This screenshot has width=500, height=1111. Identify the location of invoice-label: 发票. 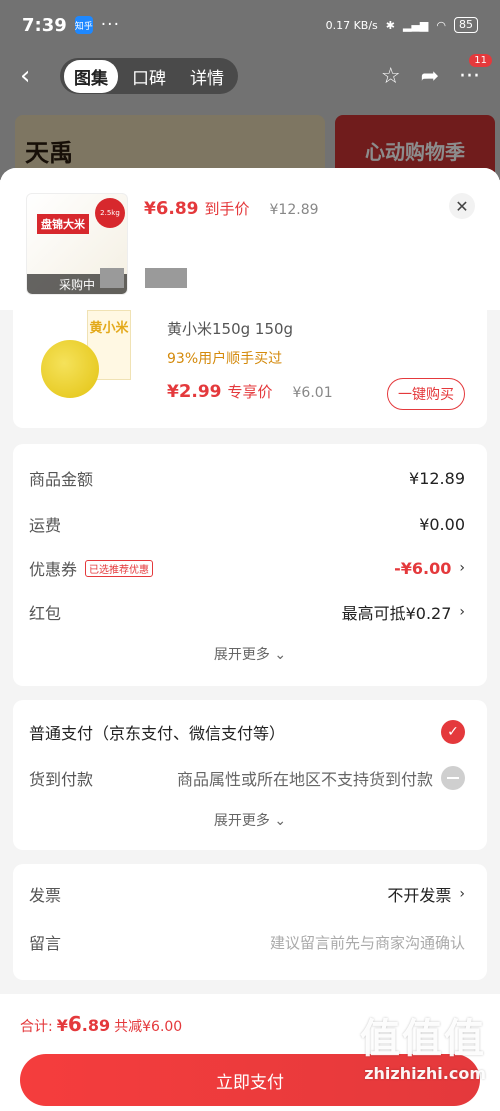
(45, 895).